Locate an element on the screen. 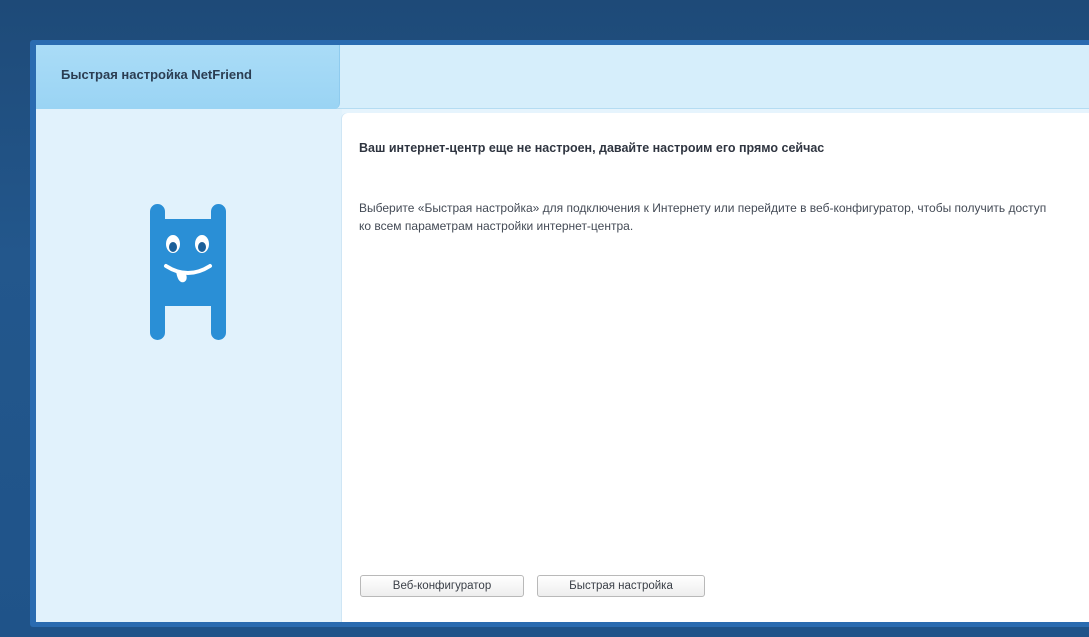  web-configurator-button: Веб-конфигуратор is located at coordinates (442, 586).